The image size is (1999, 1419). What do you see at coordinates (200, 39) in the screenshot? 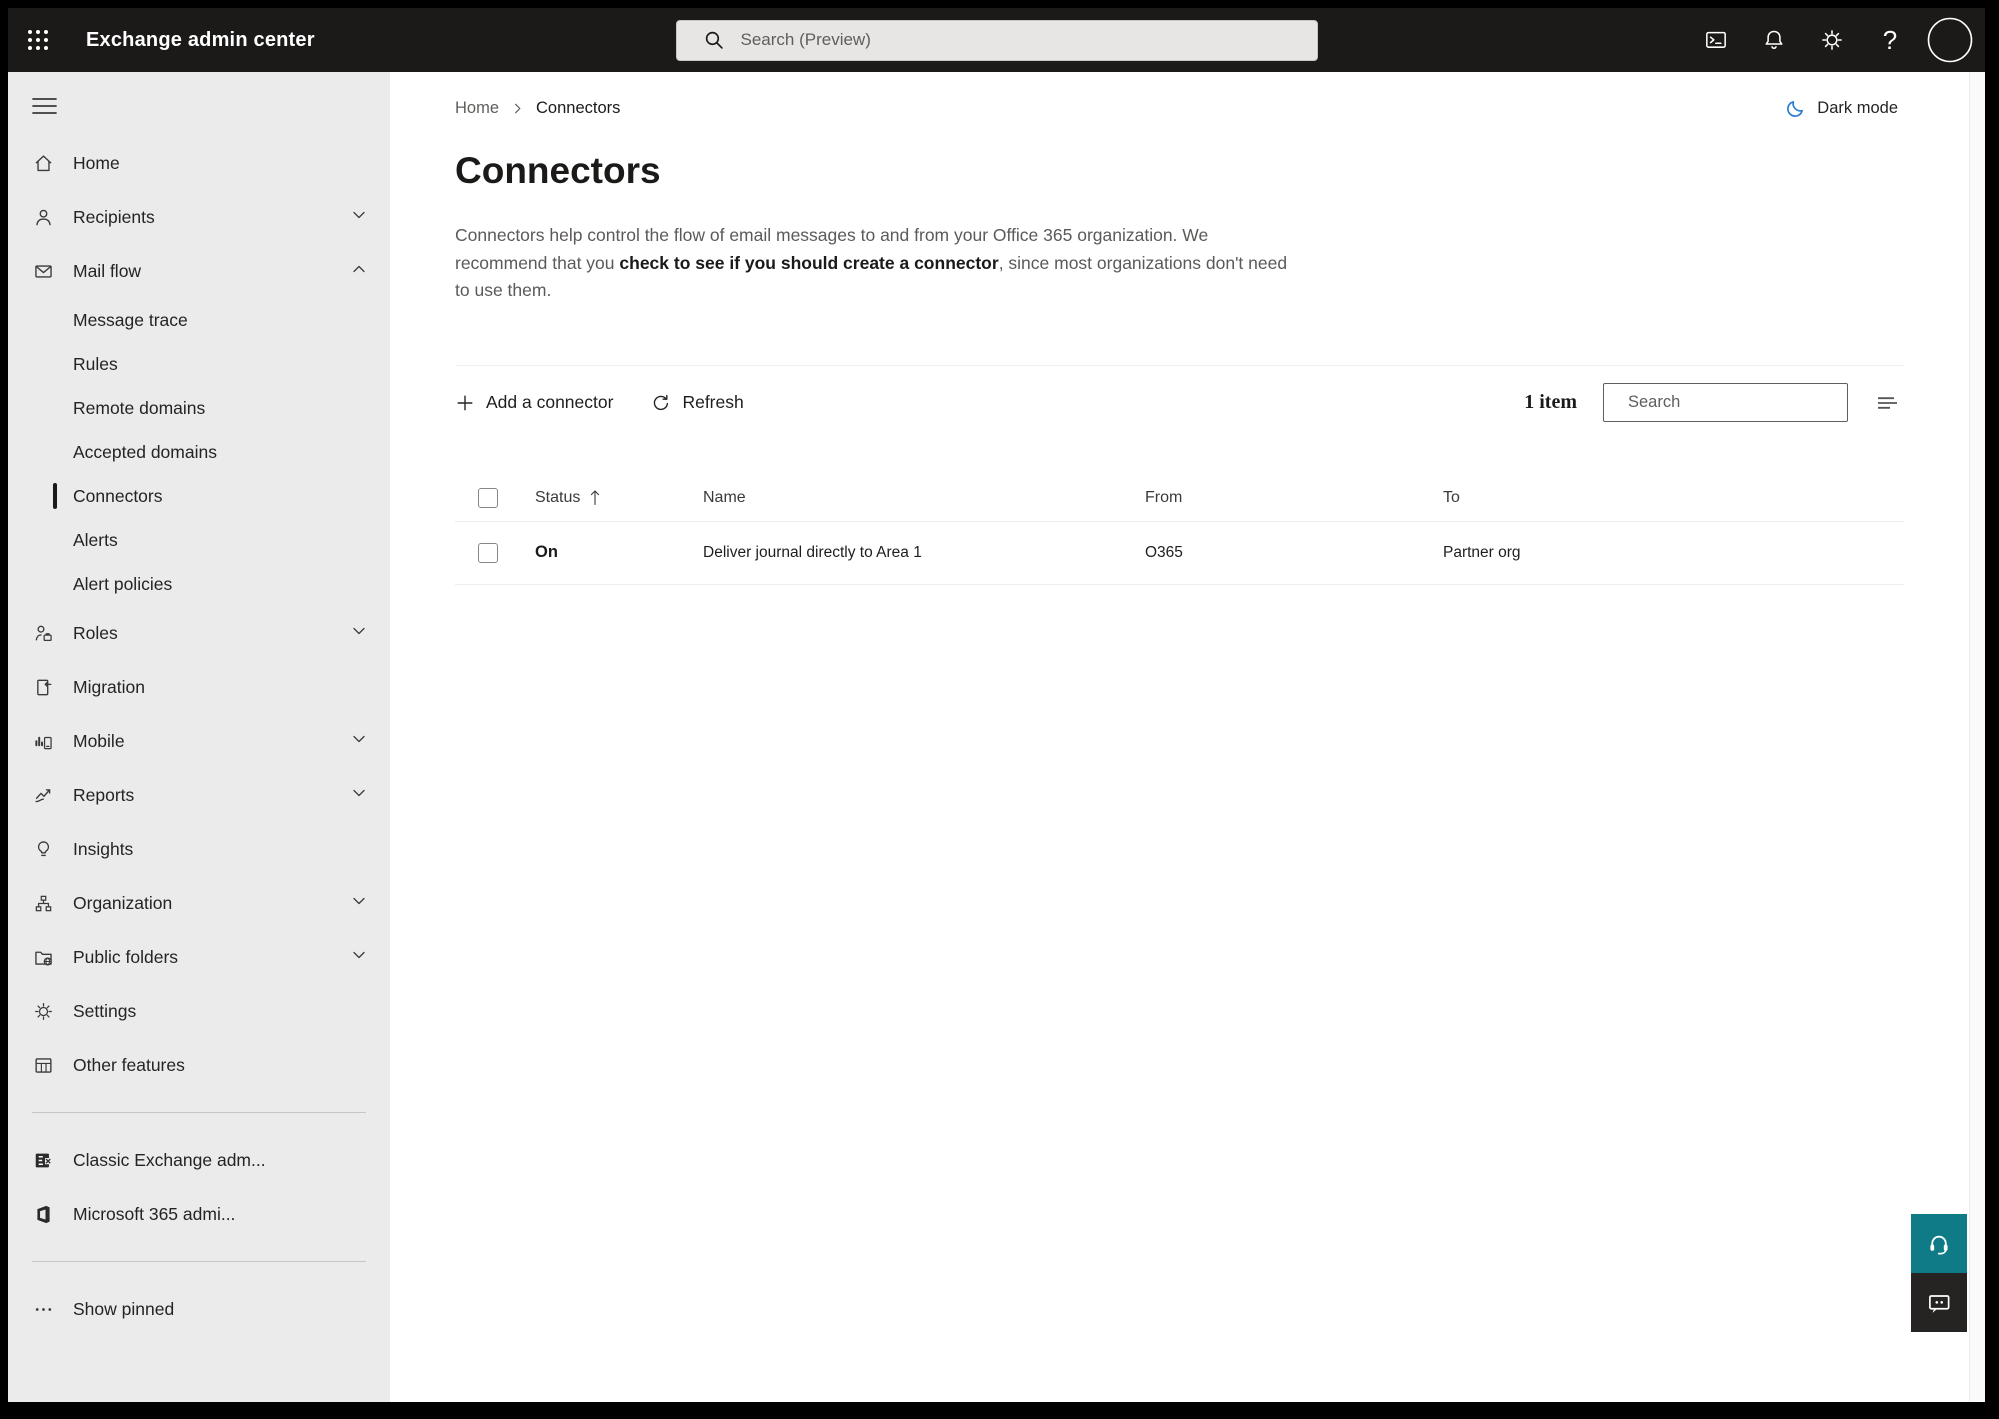
I see `app-title: Exchange admin center` at bounding box center [200, 39].